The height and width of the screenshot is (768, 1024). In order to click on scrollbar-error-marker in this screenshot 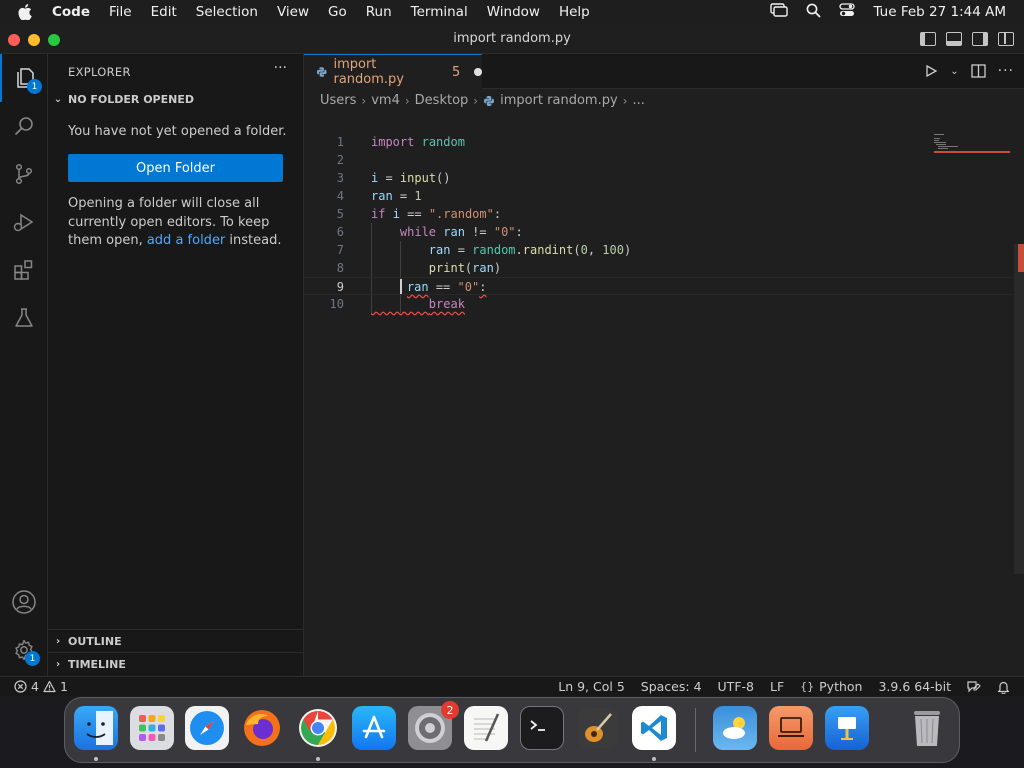, I will do `click(1021, 258)`.